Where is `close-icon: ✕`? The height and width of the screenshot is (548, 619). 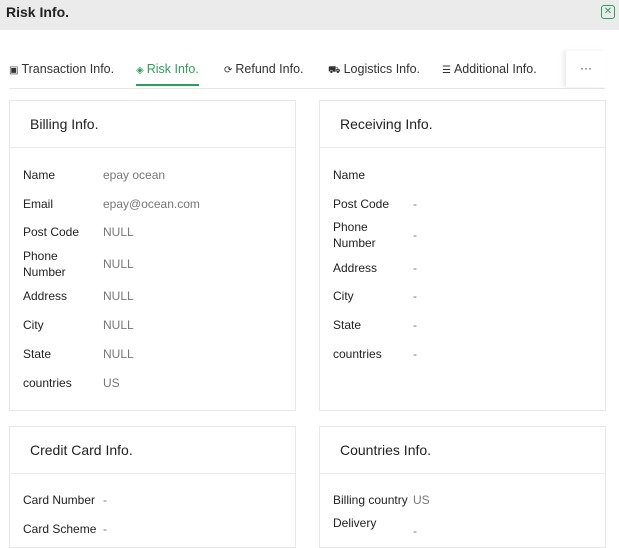 close-icon: ✕ is located at coordinates (608, 12).